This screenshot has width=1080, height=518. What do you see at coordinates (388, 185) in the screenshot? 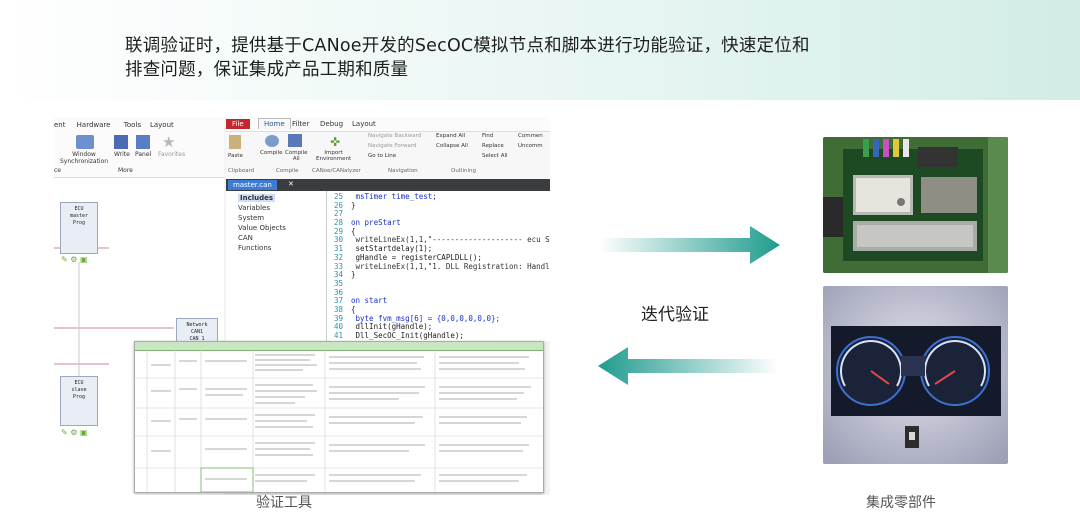
I see `editor-tabbar: master.can ✕` at bounding box center [388, 185].